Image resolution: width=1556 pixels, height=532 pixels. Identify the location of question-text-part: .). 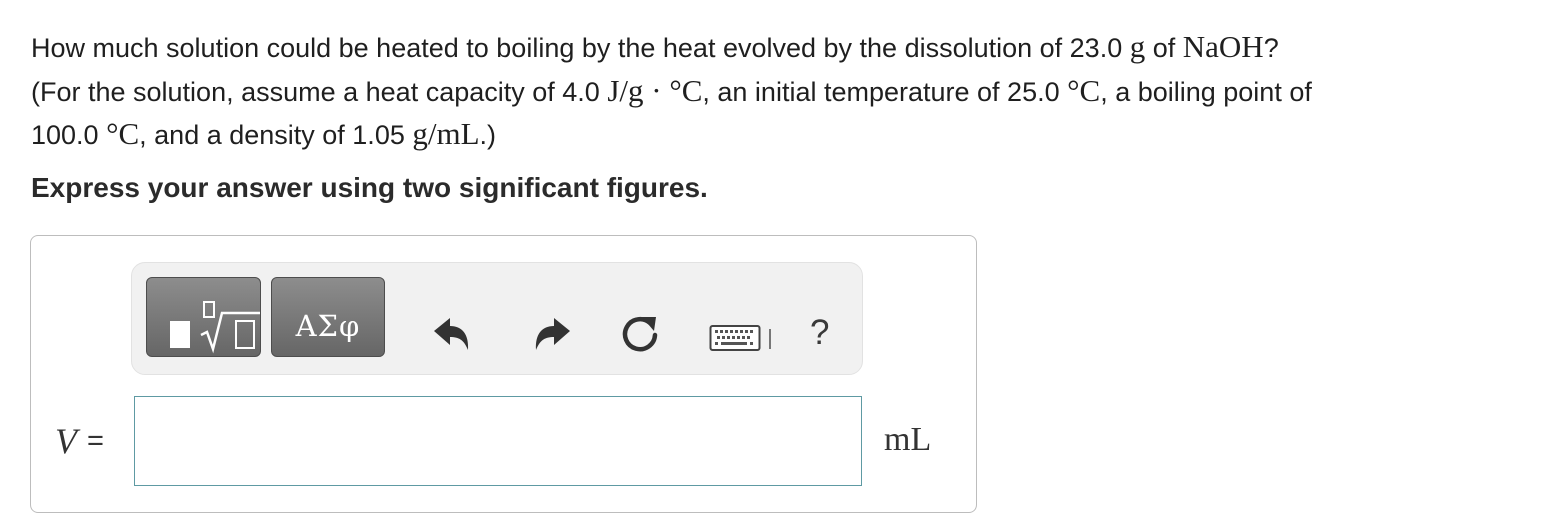
(488, 135).